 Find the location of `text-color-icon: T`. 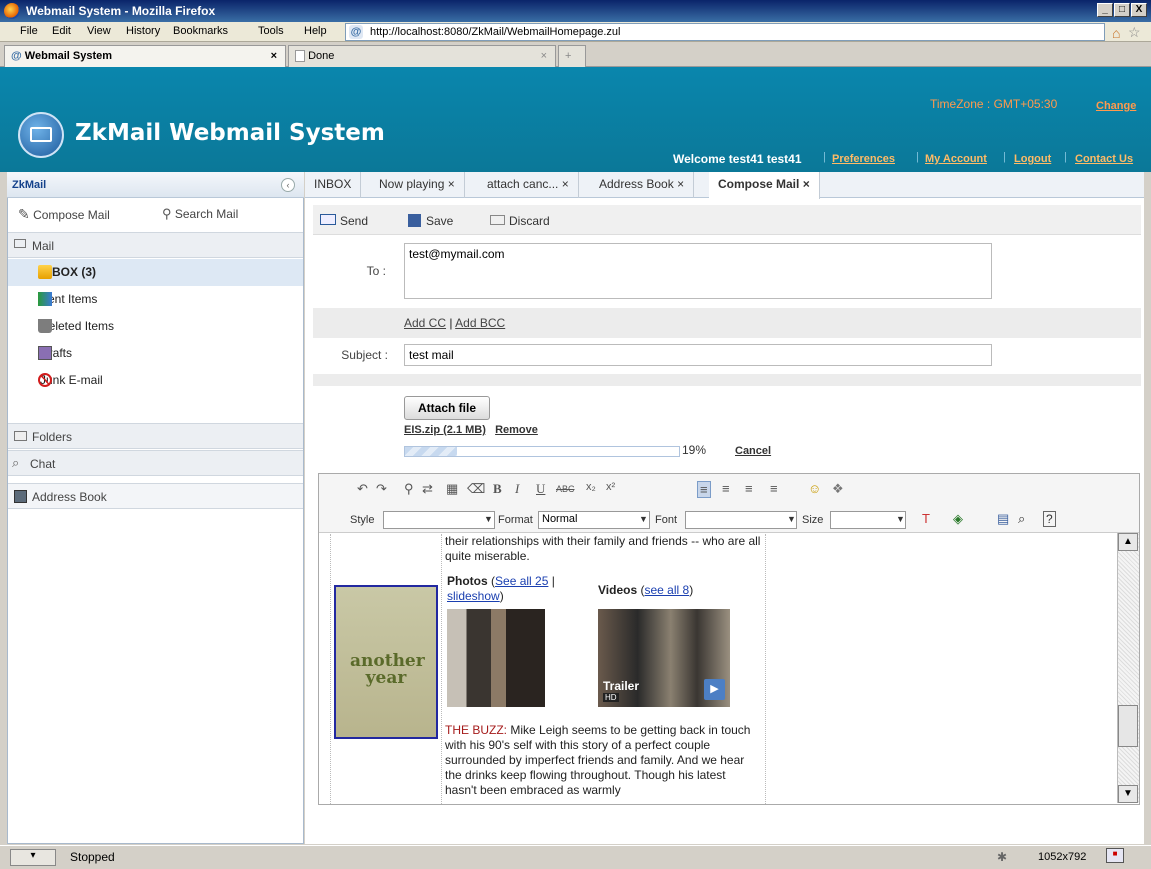

text-color-icon: T is located at coordinates (926, 518).